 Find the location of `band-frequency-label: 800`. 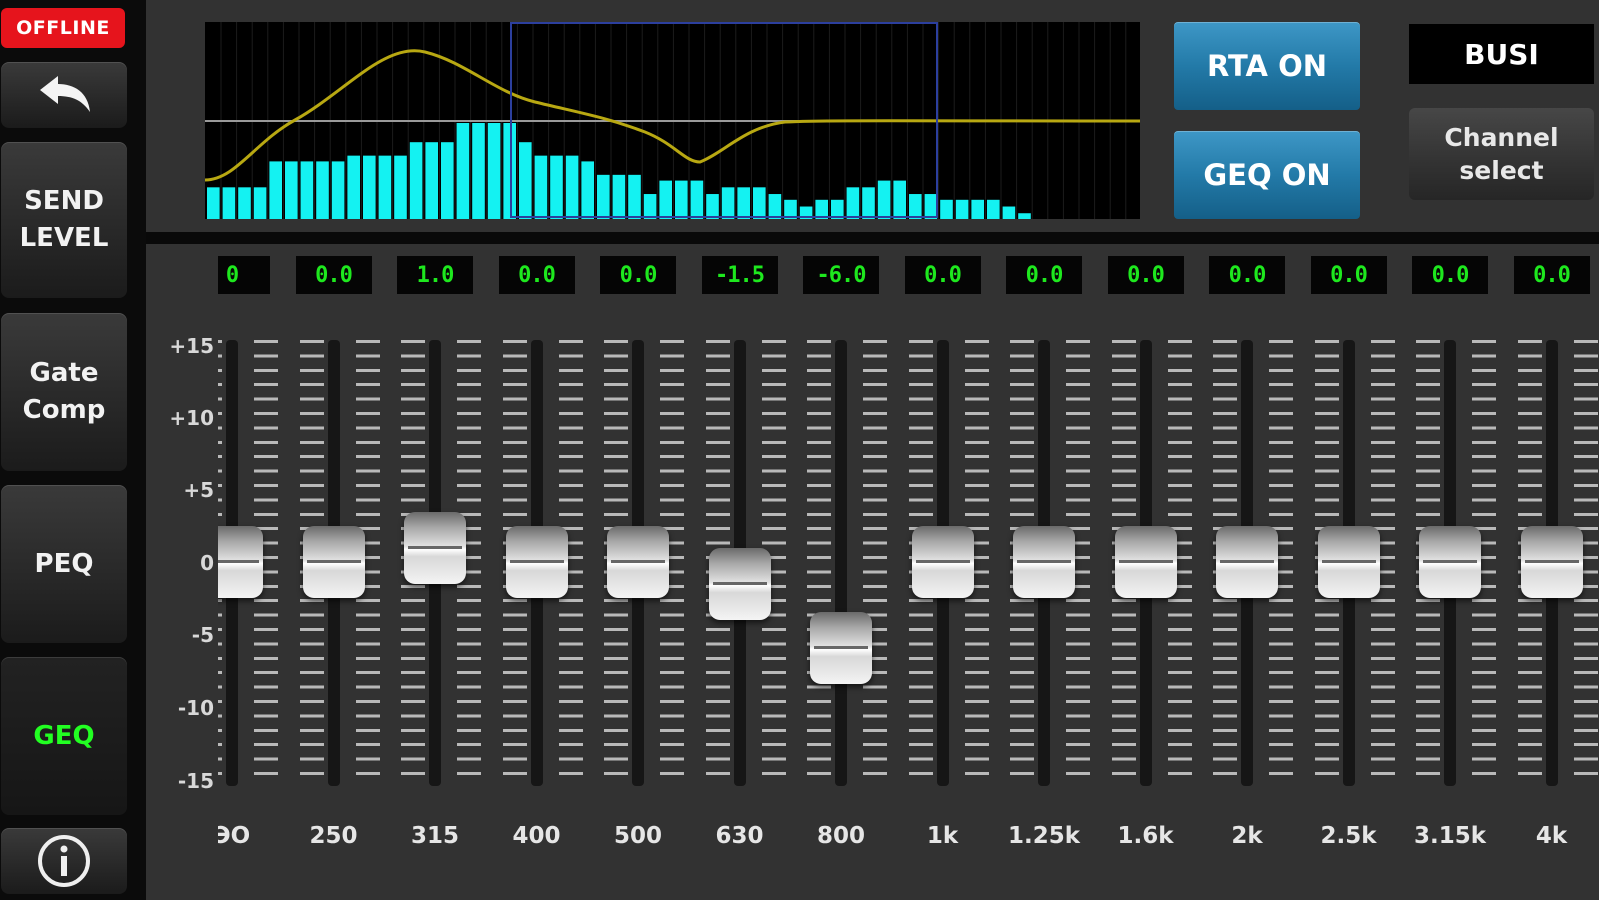

band-frequency-label: 800 is located at coordinates (840, 836).